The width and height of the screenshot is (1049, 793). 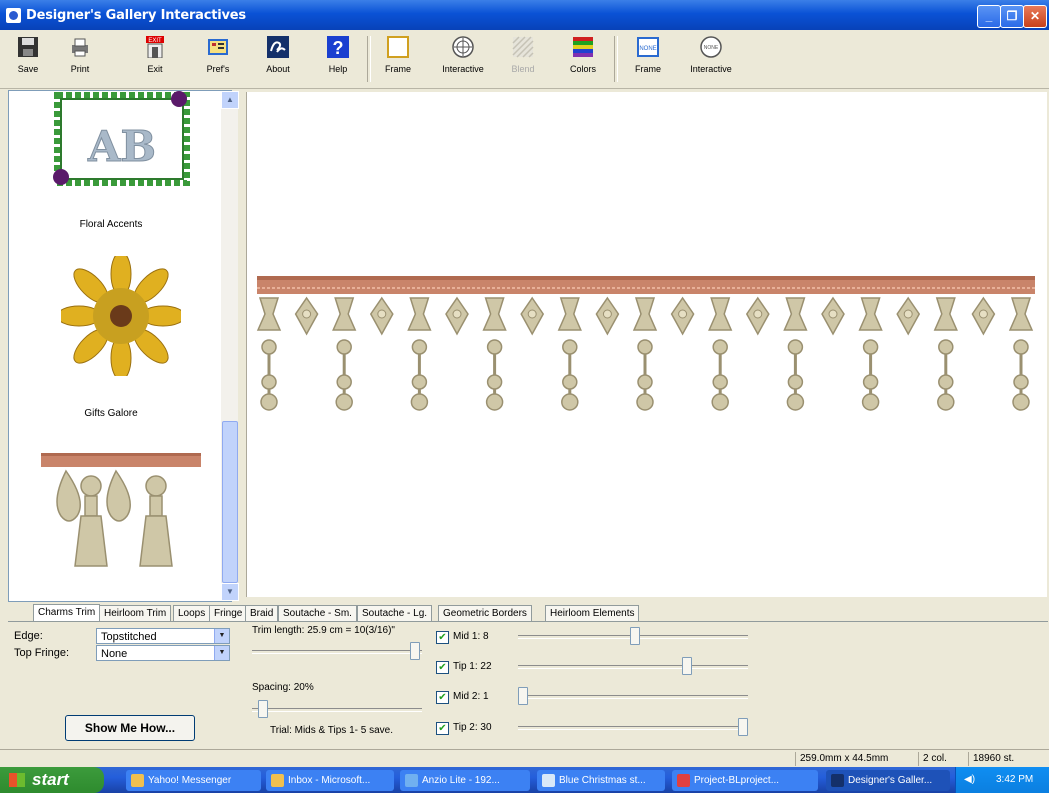 What do you see at coordinates (193, 780) in the screenshot?
I see `taskbar-item: Yahoo! Messenger` at bounding box center [193, 780].